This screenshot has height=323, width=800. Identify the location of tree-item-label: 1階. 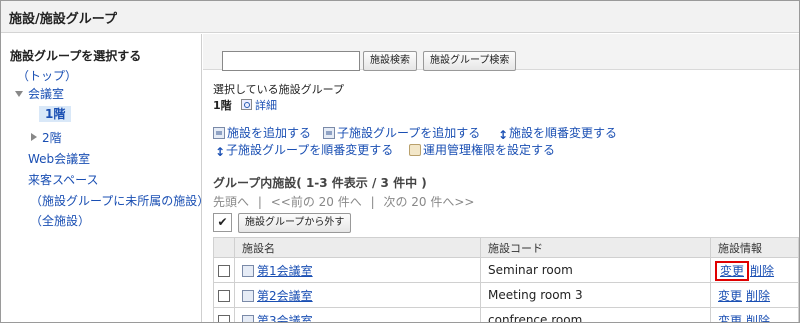
(55, 114).